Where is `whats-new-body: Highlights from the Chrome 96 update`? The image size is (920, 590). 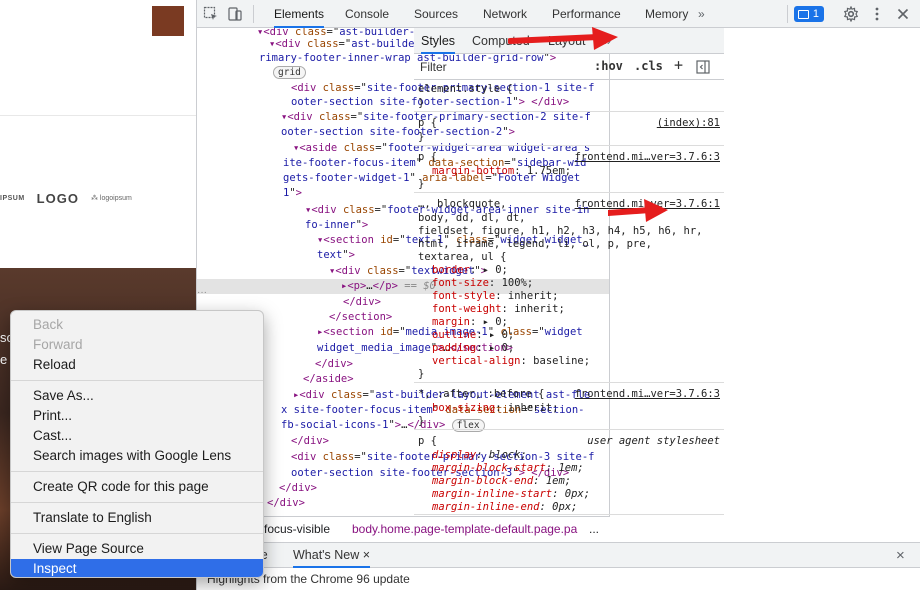
whats-new-body: Highlights from the Chrome 96 update is located at coordinates (308, 579).